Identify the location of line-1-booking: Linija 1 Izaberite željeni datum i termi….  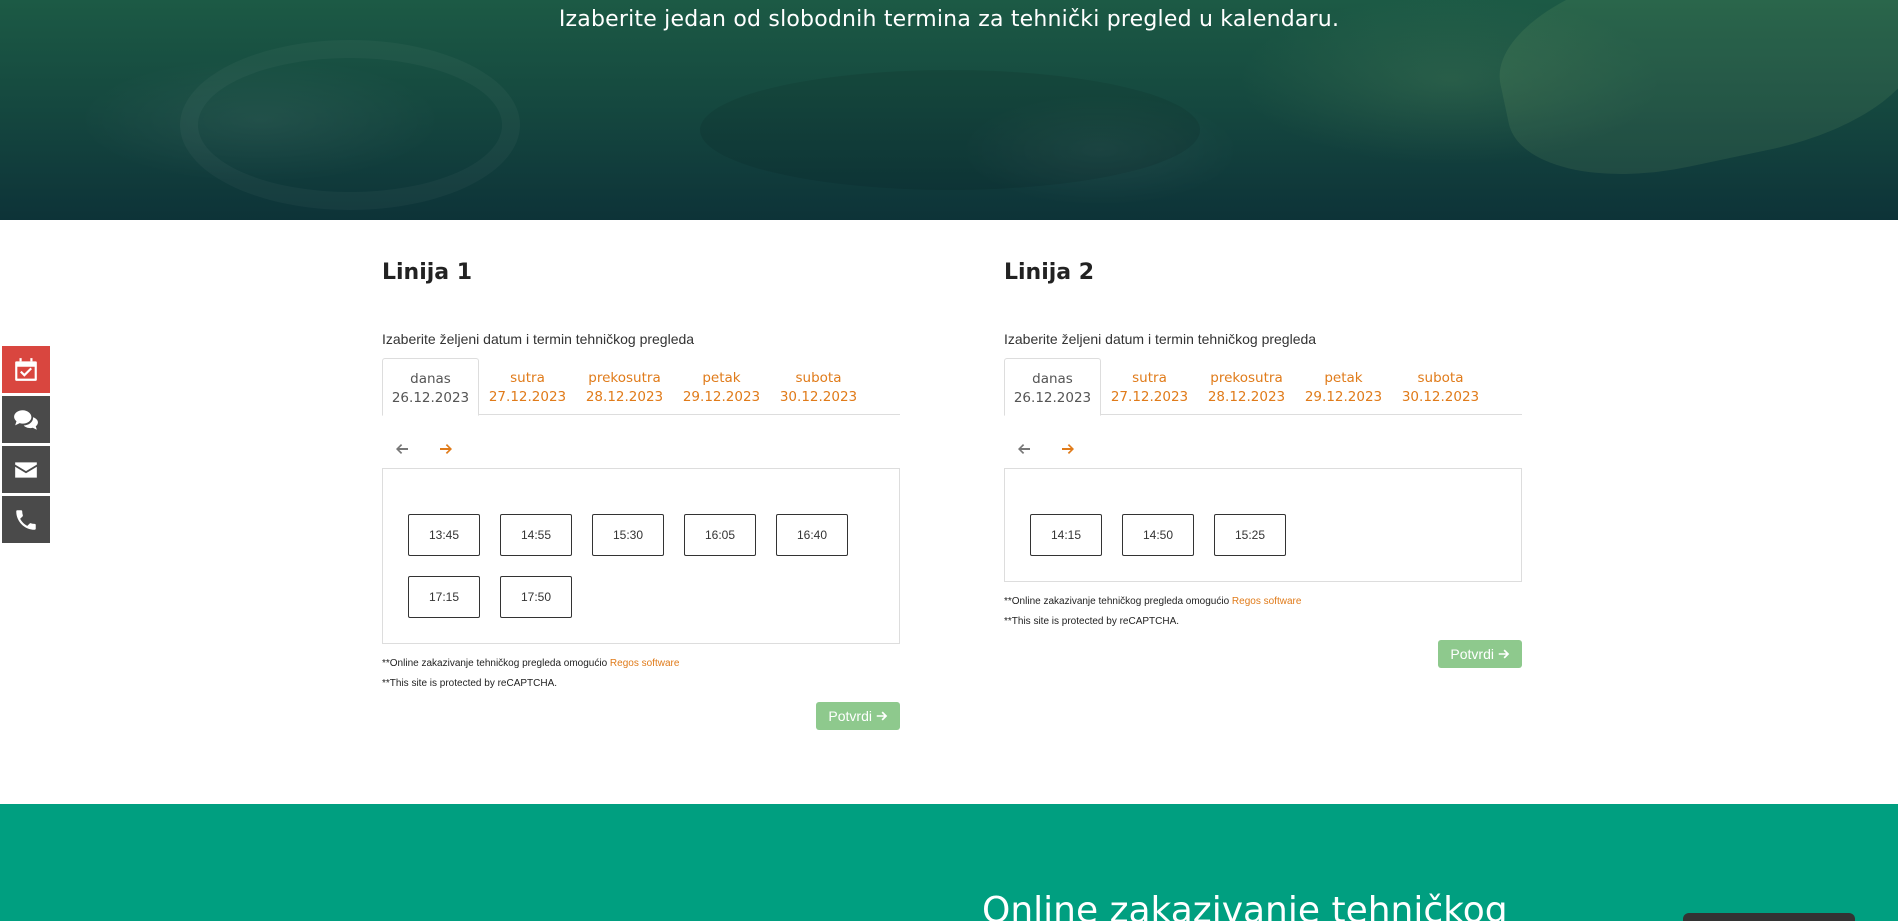
(641, 495).